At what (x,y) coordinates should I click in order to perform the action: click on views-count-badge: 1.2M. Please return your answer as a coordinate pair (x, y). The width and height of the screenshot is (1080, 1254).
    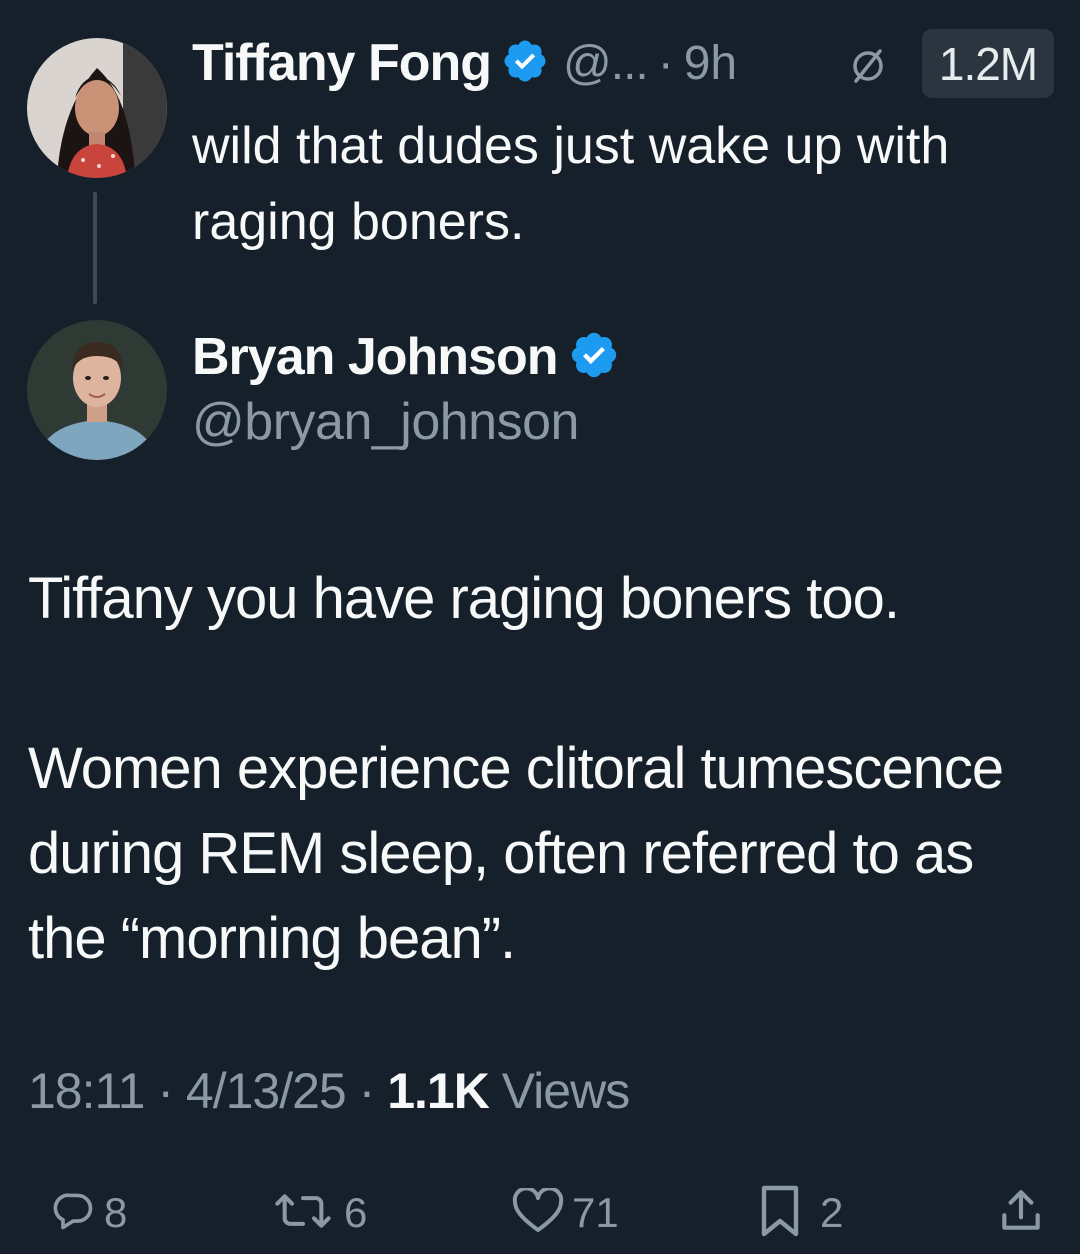
    Looking at the image, I should click on (988, 63).